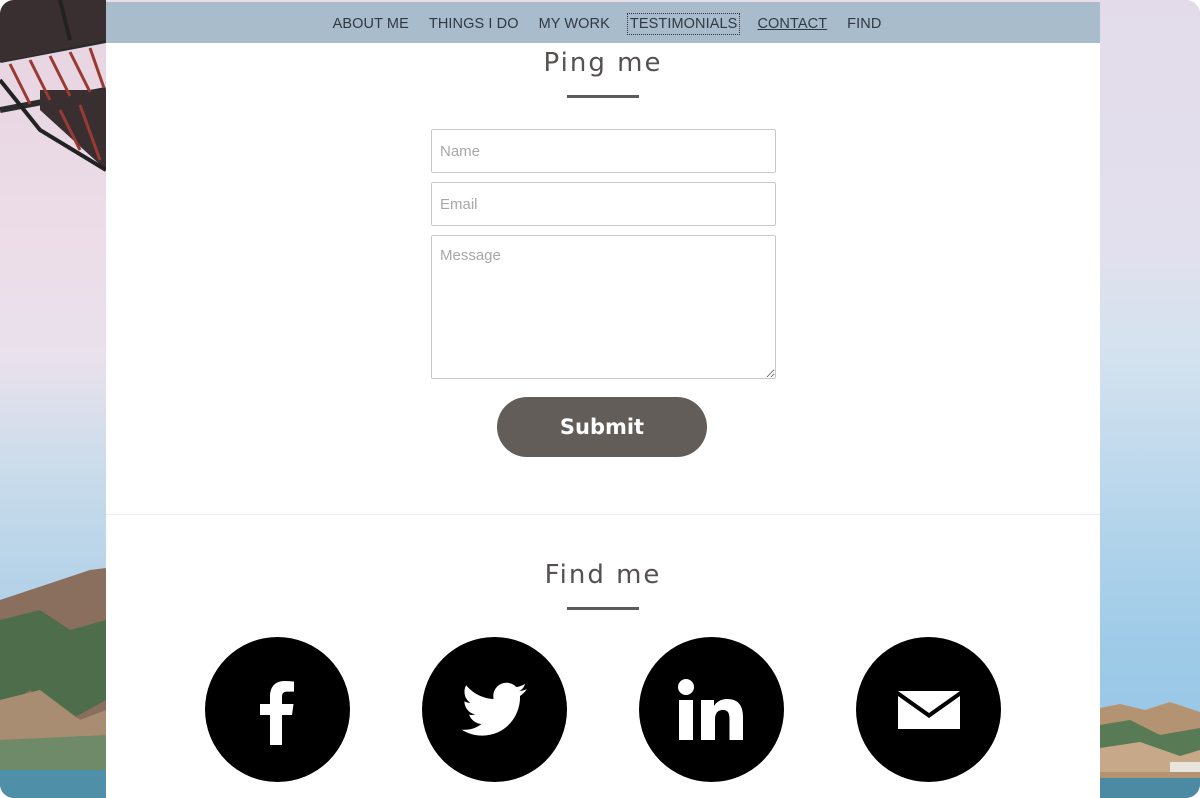 The height and width of the screenshot is (798, 1200). I want to click on background-photo-right, so click(1150, 399).